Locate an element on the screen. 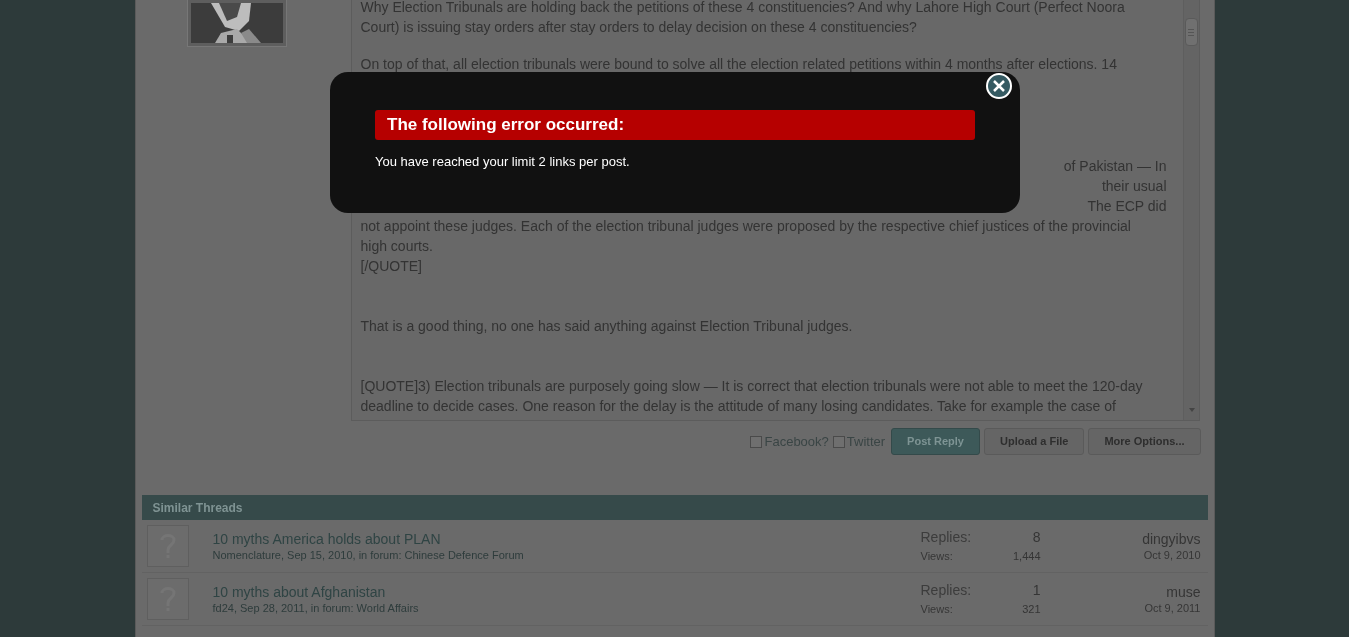  close-icon is located at coordinates (999, 86).